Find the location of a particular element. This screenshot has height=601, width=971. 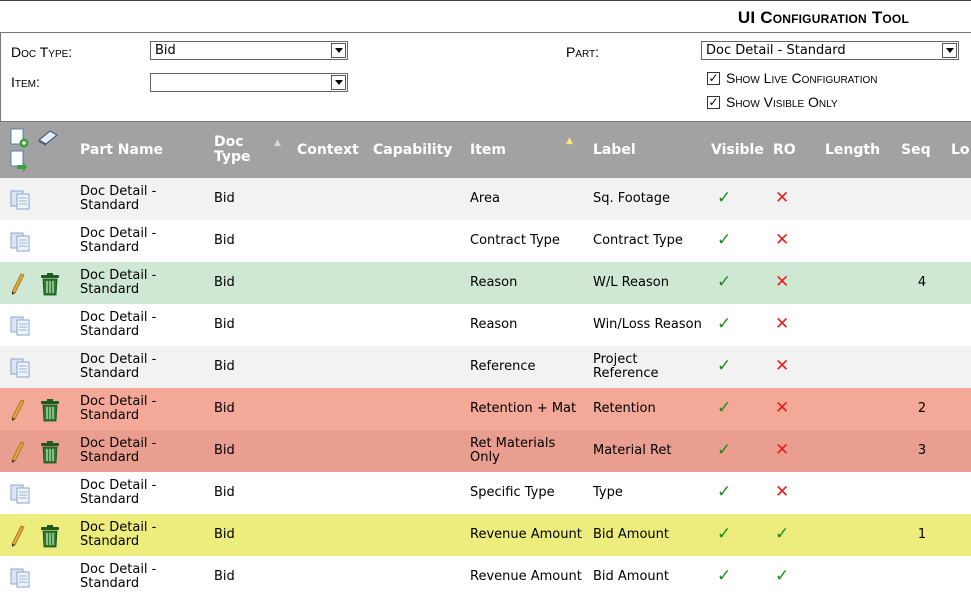

cell-label: Type is located at coordinates (648, 493).